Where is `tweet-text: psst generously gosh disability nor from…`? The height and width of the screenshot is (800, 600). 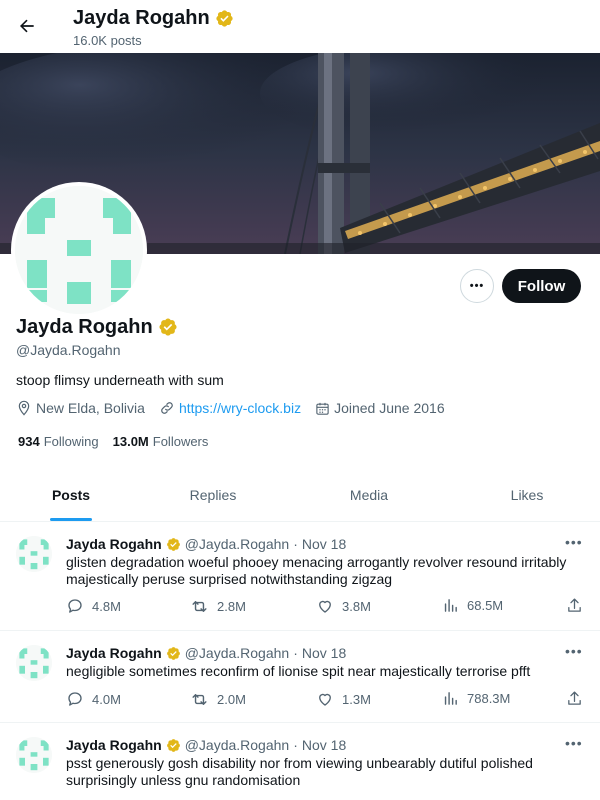 tweet-text: psst generously gosh disability nor from… is located at coordinates (299, 771).